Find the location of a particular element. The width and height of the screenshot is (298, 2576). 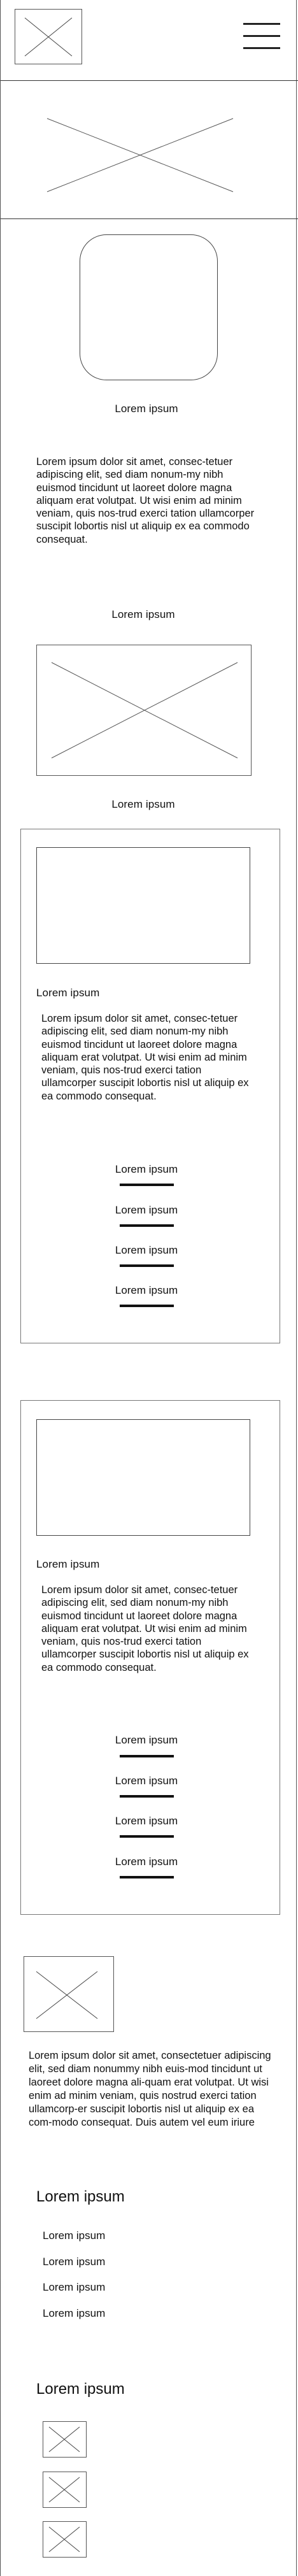

footer-image-placeholder-icon is located at coordinates (69, 1994).